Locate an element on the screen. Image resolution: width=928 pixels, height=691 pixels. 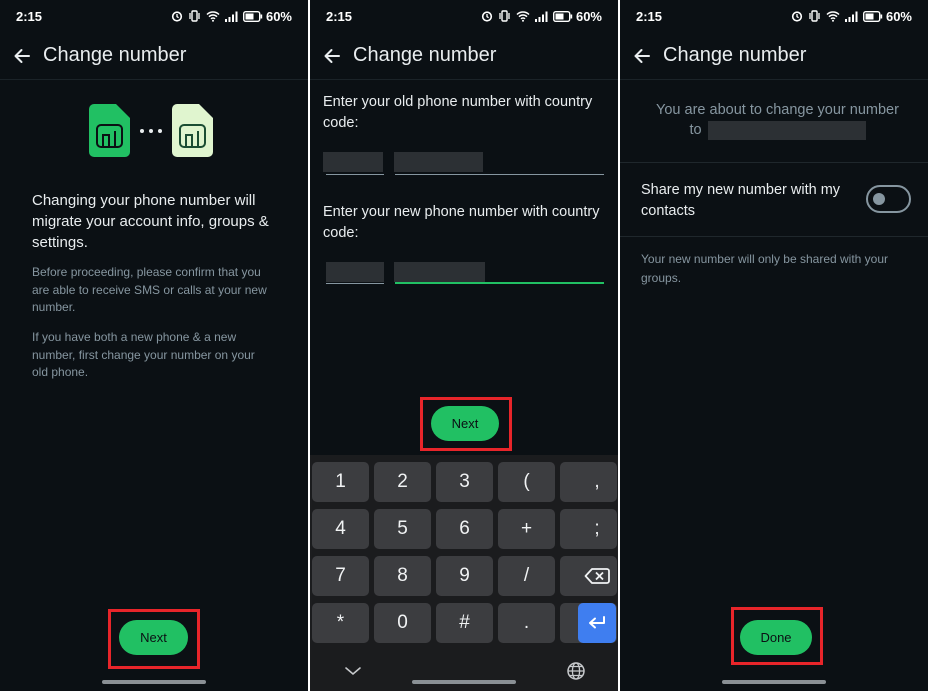
key-4: 4 is located at coordinates (340, 529).